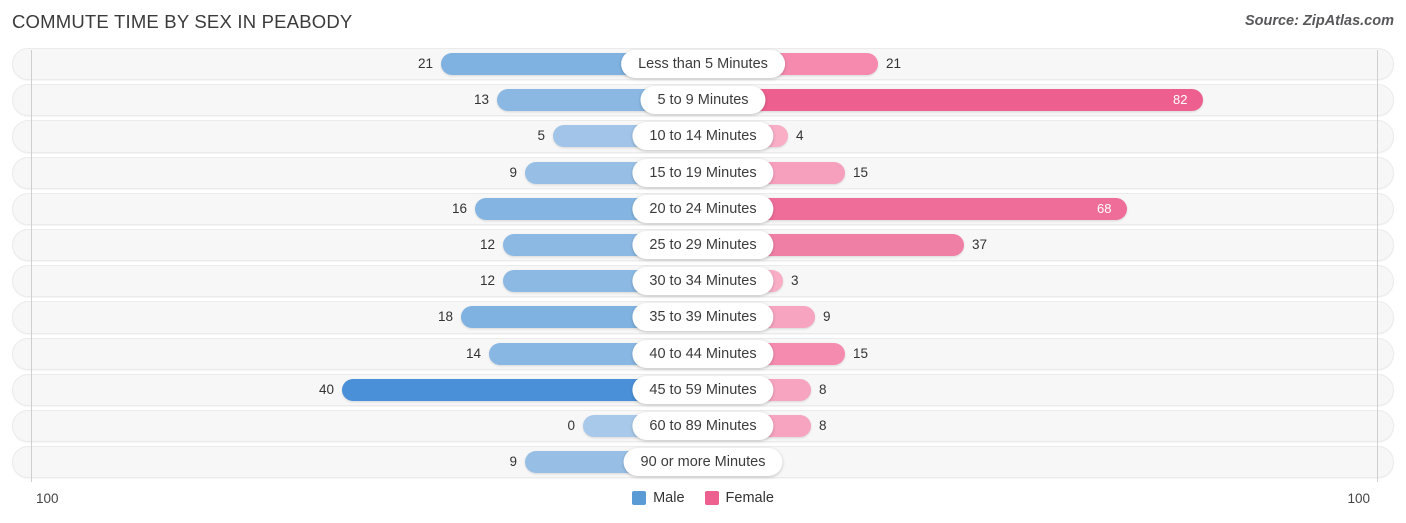 This screenshot has height=523, width=1406. I want to click on value-label-male: 18, so click(445, 317).